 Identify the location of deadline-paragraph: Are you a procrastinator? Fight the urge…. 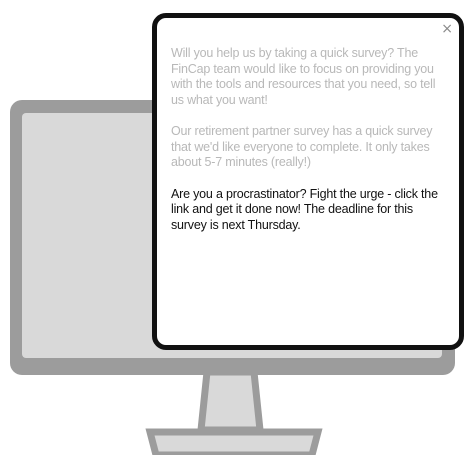
(304, 209).